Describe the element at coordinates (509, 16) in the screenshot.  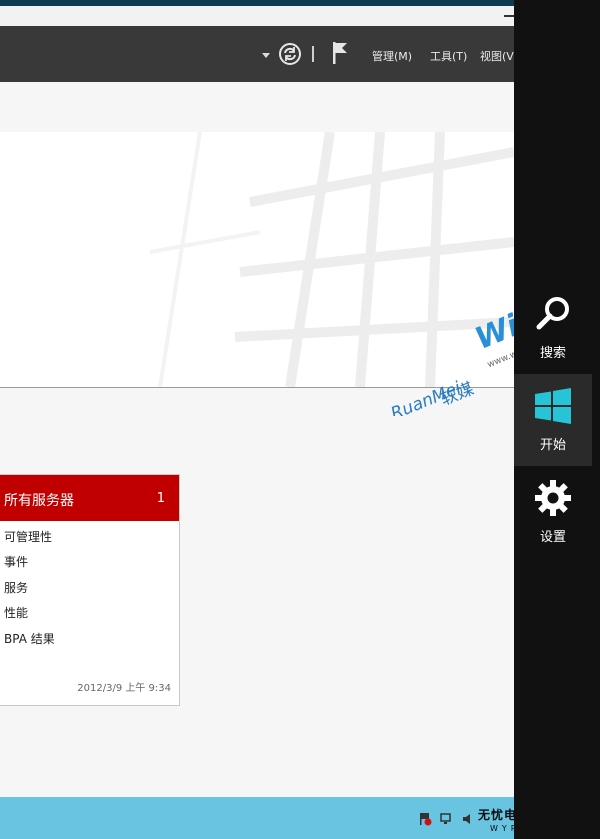
I see `minimize-button` at that location.